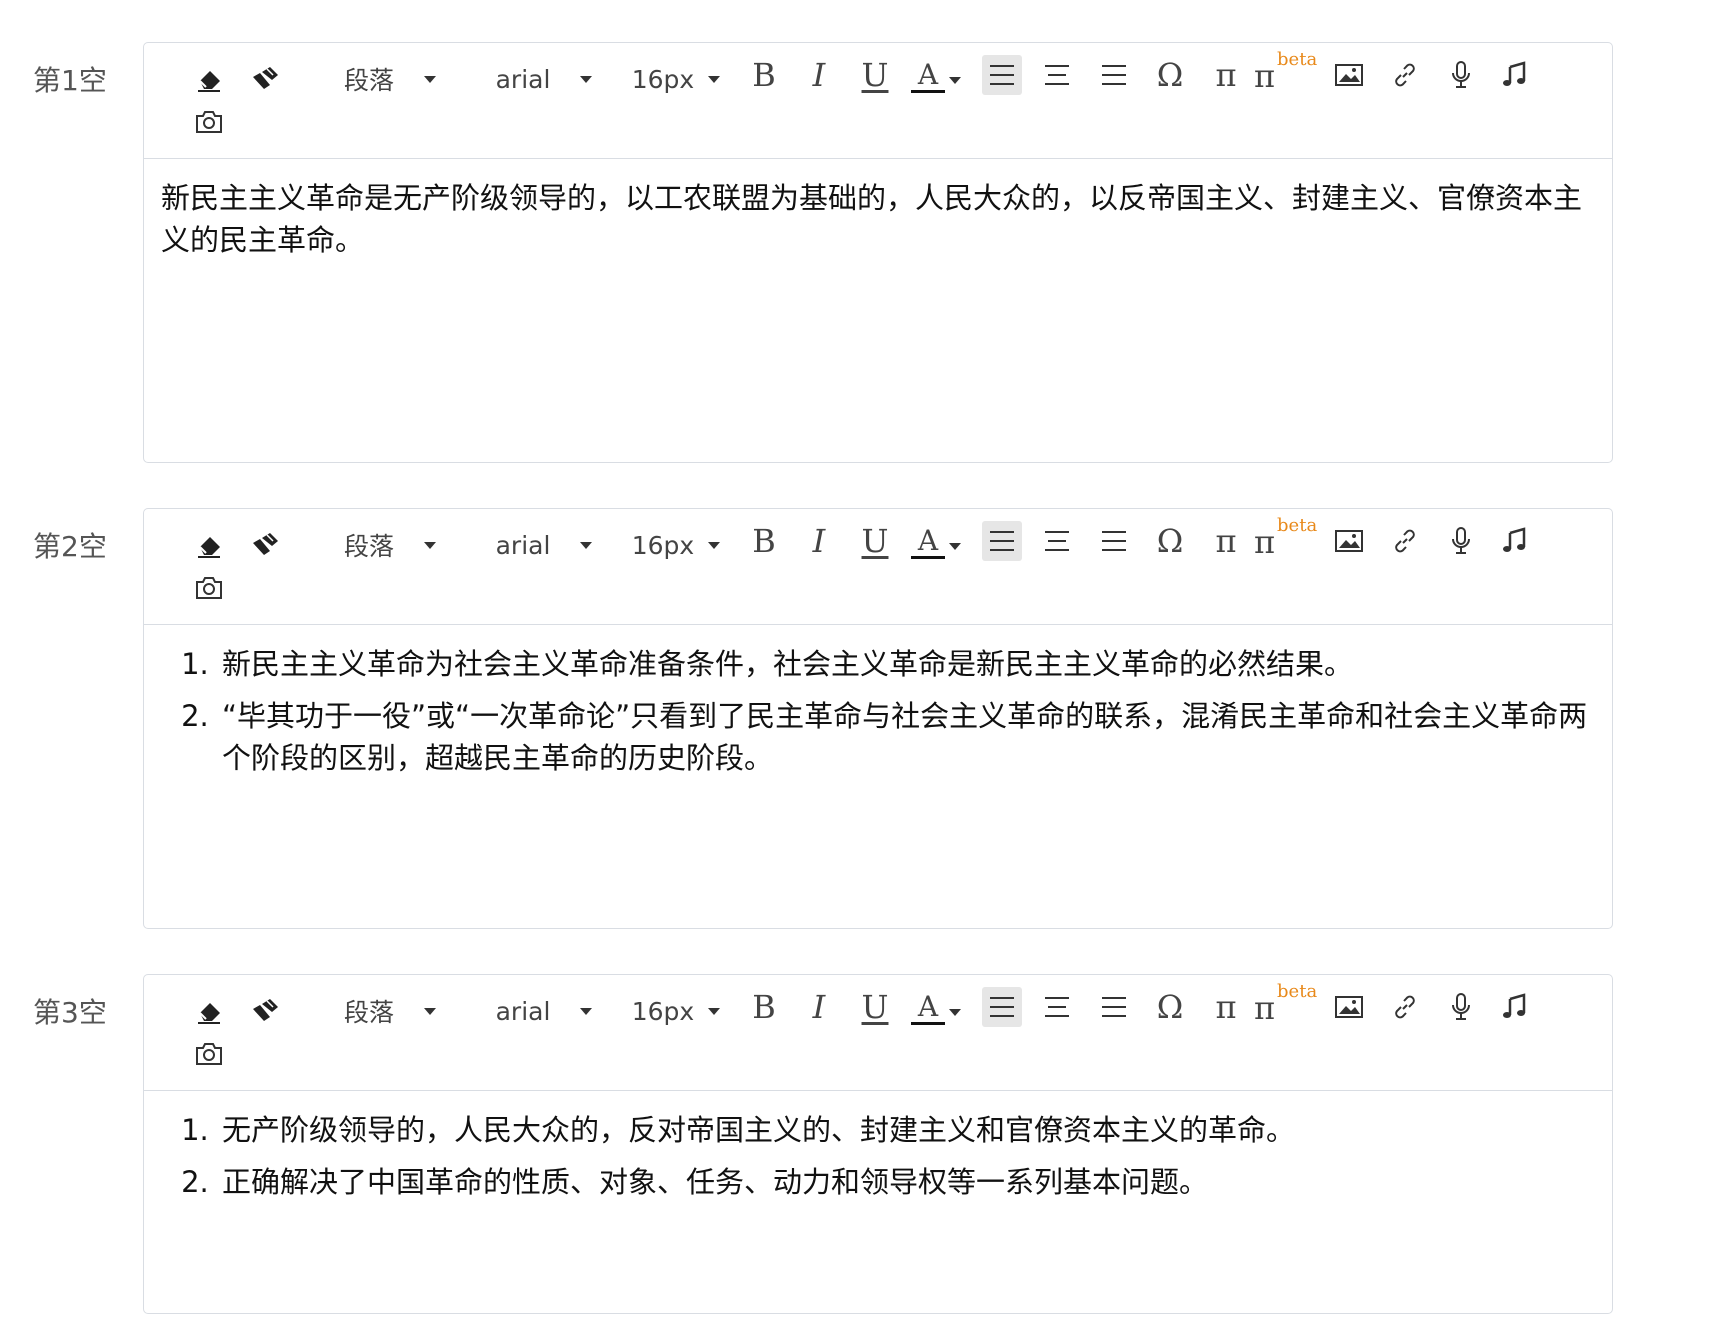 The image size is (1719, 1329). I want to click on list-item: 正确解决了中国革命的性质、对象、任务、动力和领导权等一系列基本问题。, so click(906, 1182).